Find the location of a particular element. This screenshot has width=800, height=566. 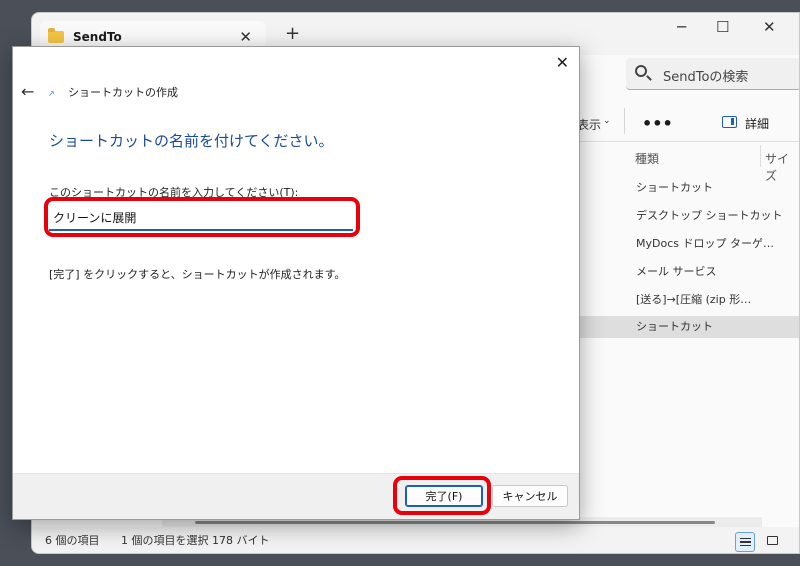

file-row: ショートカット is located at coordinates (689, 188).